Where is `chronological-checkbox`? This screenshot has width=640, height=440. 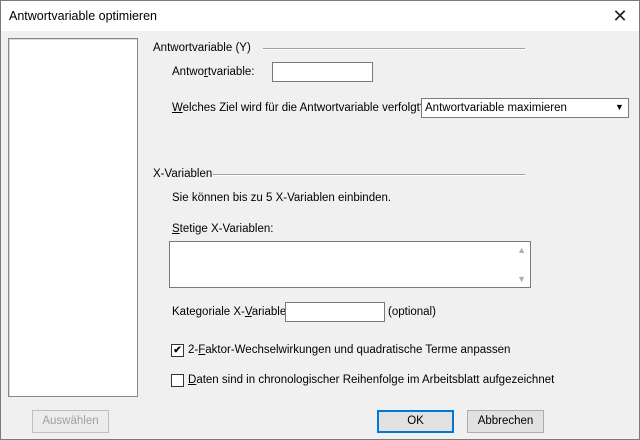 chronological-checkbox is located at coordinates (177, 380).